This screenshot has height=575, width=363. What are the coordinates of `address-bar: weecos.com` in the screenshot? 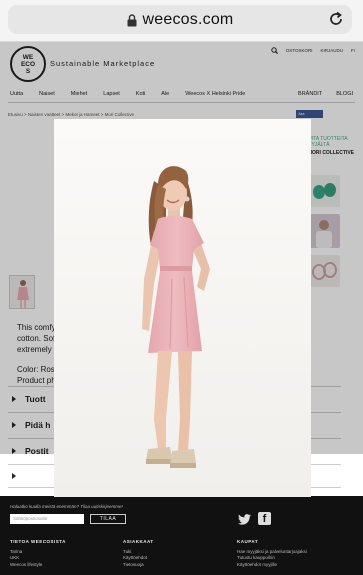 It's located at (180, 19).